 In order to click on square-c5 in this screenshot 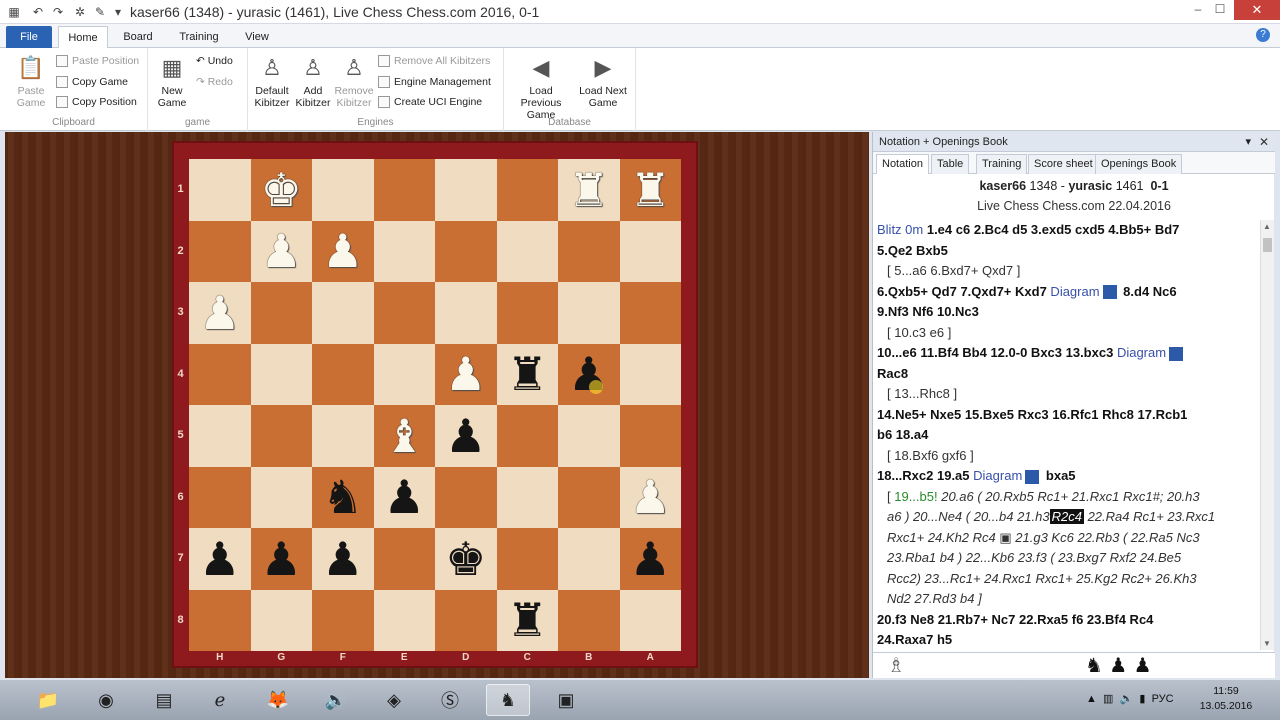, I will do `click(527, 436)`.